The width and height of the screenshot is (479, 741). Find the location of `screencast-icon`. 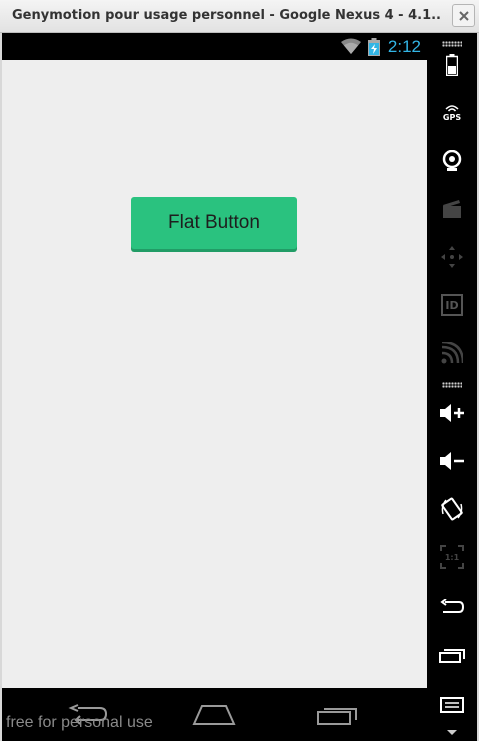

screencast-icon is located at coordinates (452, 209).